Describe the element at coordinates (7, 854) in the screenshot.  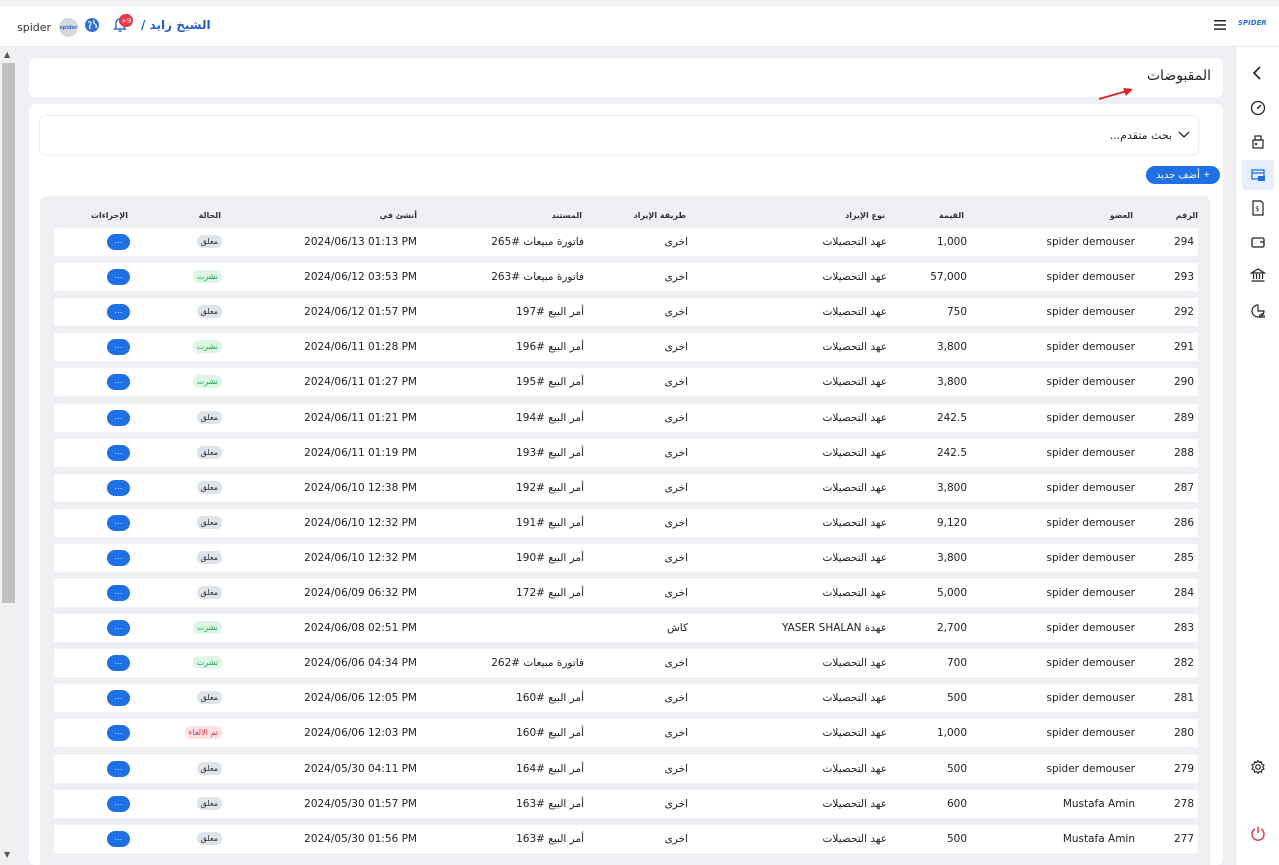
I see `scroll-down-icon: ▼` at that location.